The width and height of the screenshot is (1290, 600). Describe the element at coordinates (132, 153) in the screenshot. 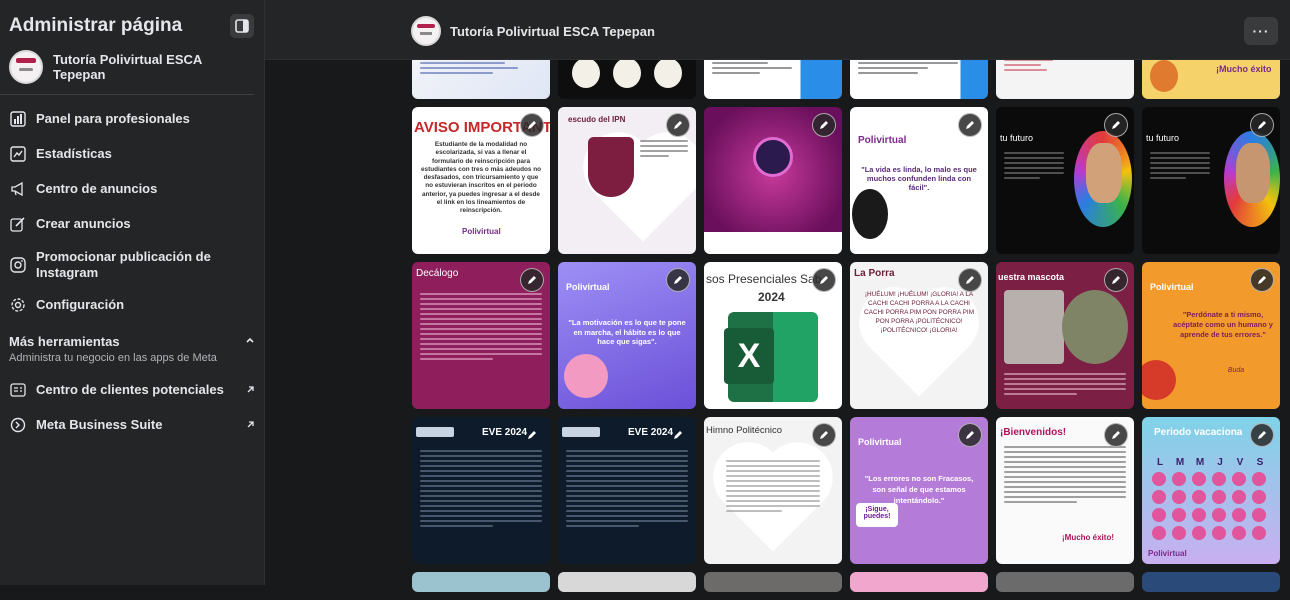

I see `sidebar-item-insights: Estadísticas` at that location.